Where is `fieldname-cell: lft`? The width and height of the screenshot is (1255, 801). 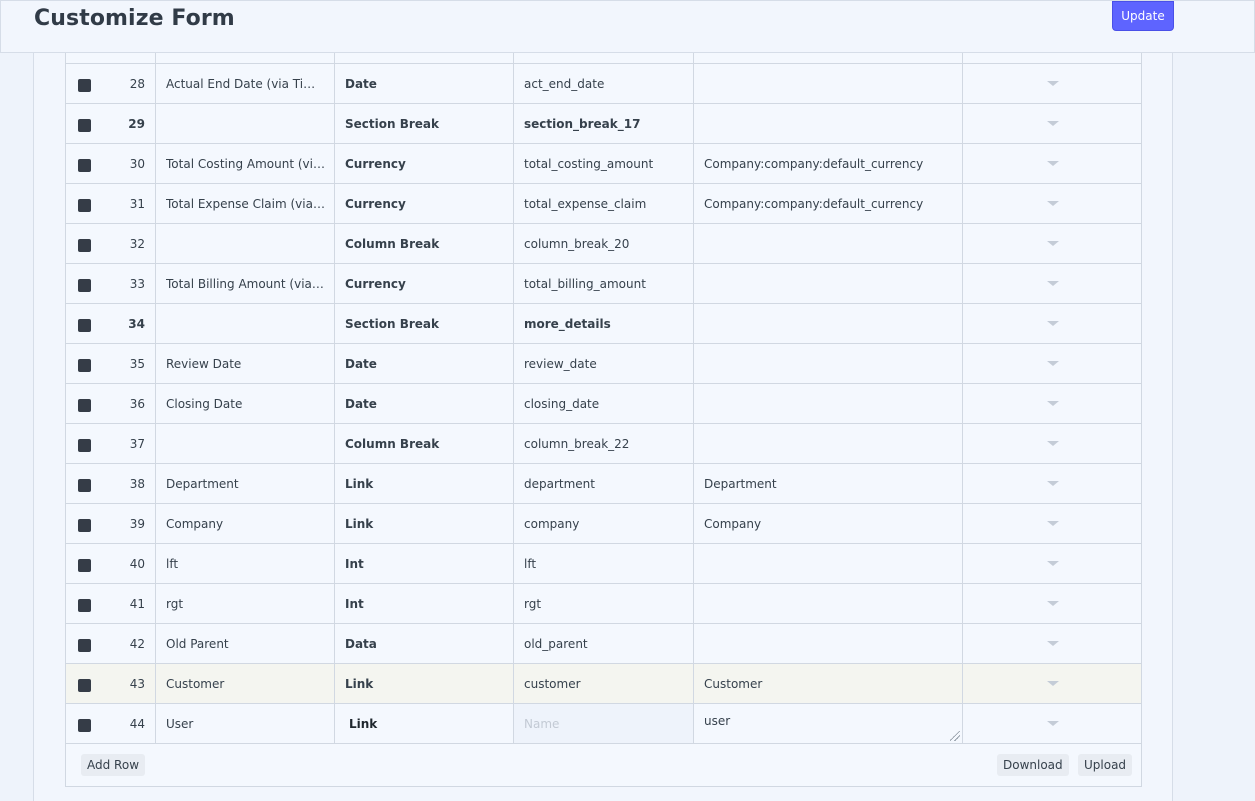 fieldname-cell: lft is located at coordinates (604, 563).